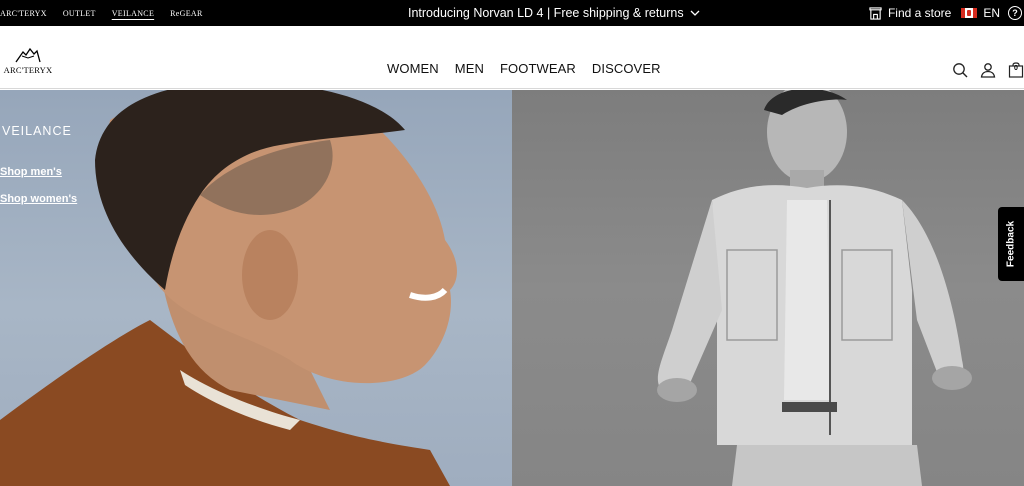  What do you see at coordinates (79, 13) in the screenshot?
I see `brand-link-outlet: OUTLET` at bounding box center [79, 13].